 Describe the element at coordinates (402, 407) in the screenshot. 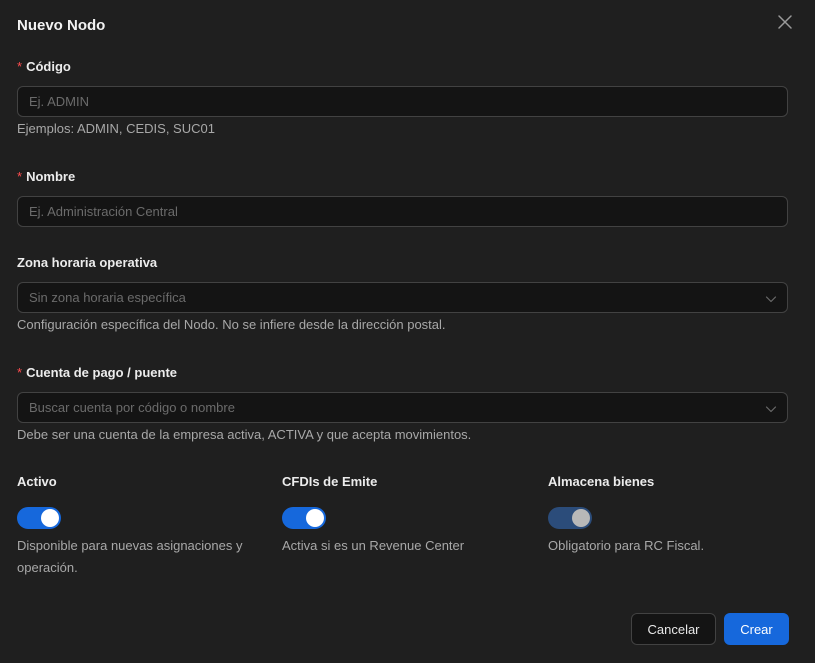

I see `account-select: Buscar cuenta por código o nombre` at that location.